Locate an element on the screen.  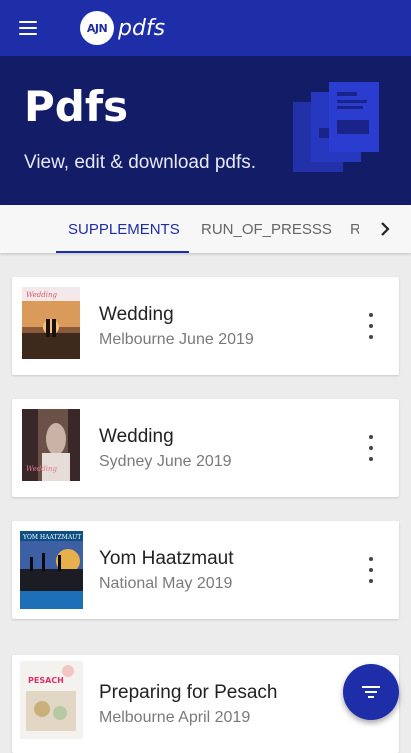
svg-text: PESACH is located at coordinates (46, 680).